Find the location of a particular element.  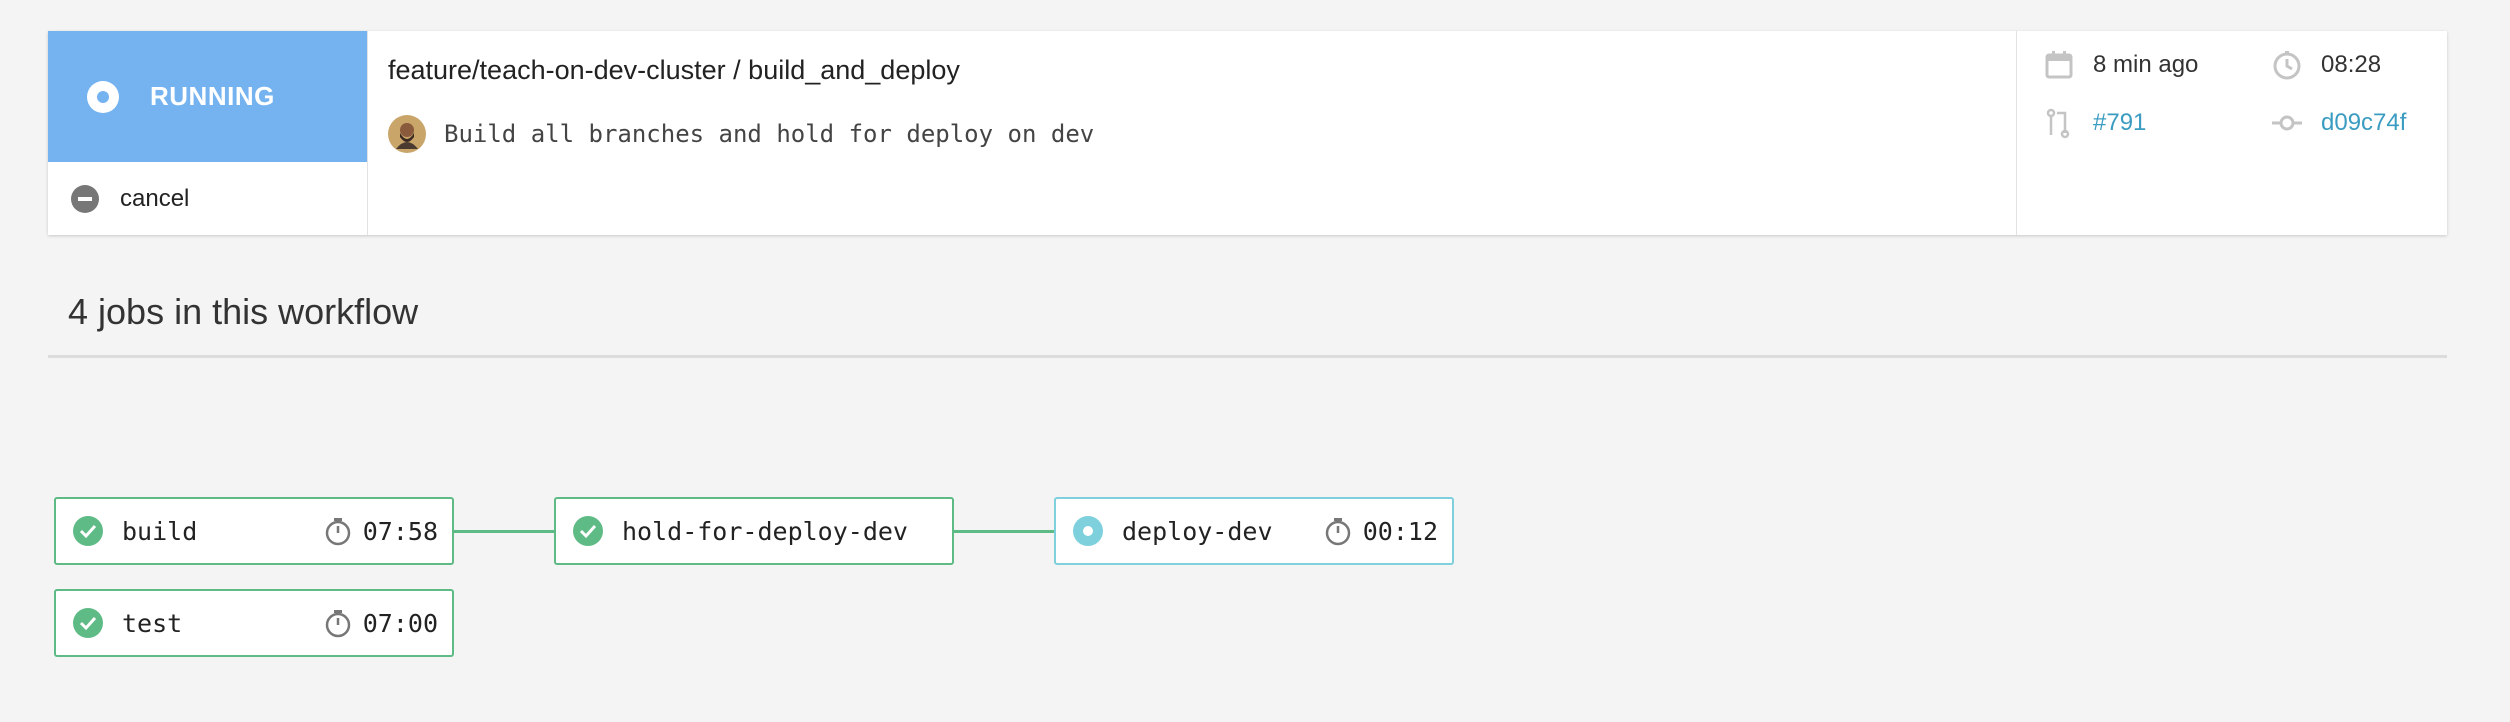

job-duration: 00:12 is located at coordinates (1400, 531).